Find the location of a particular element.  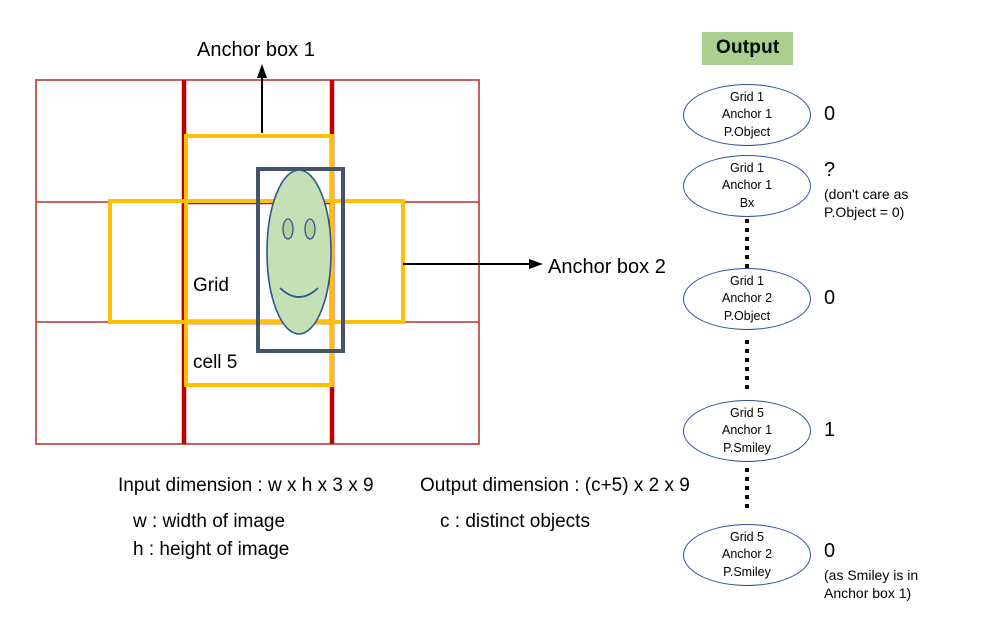

output-node-line3: Bx is located at coordinates (747, 202).